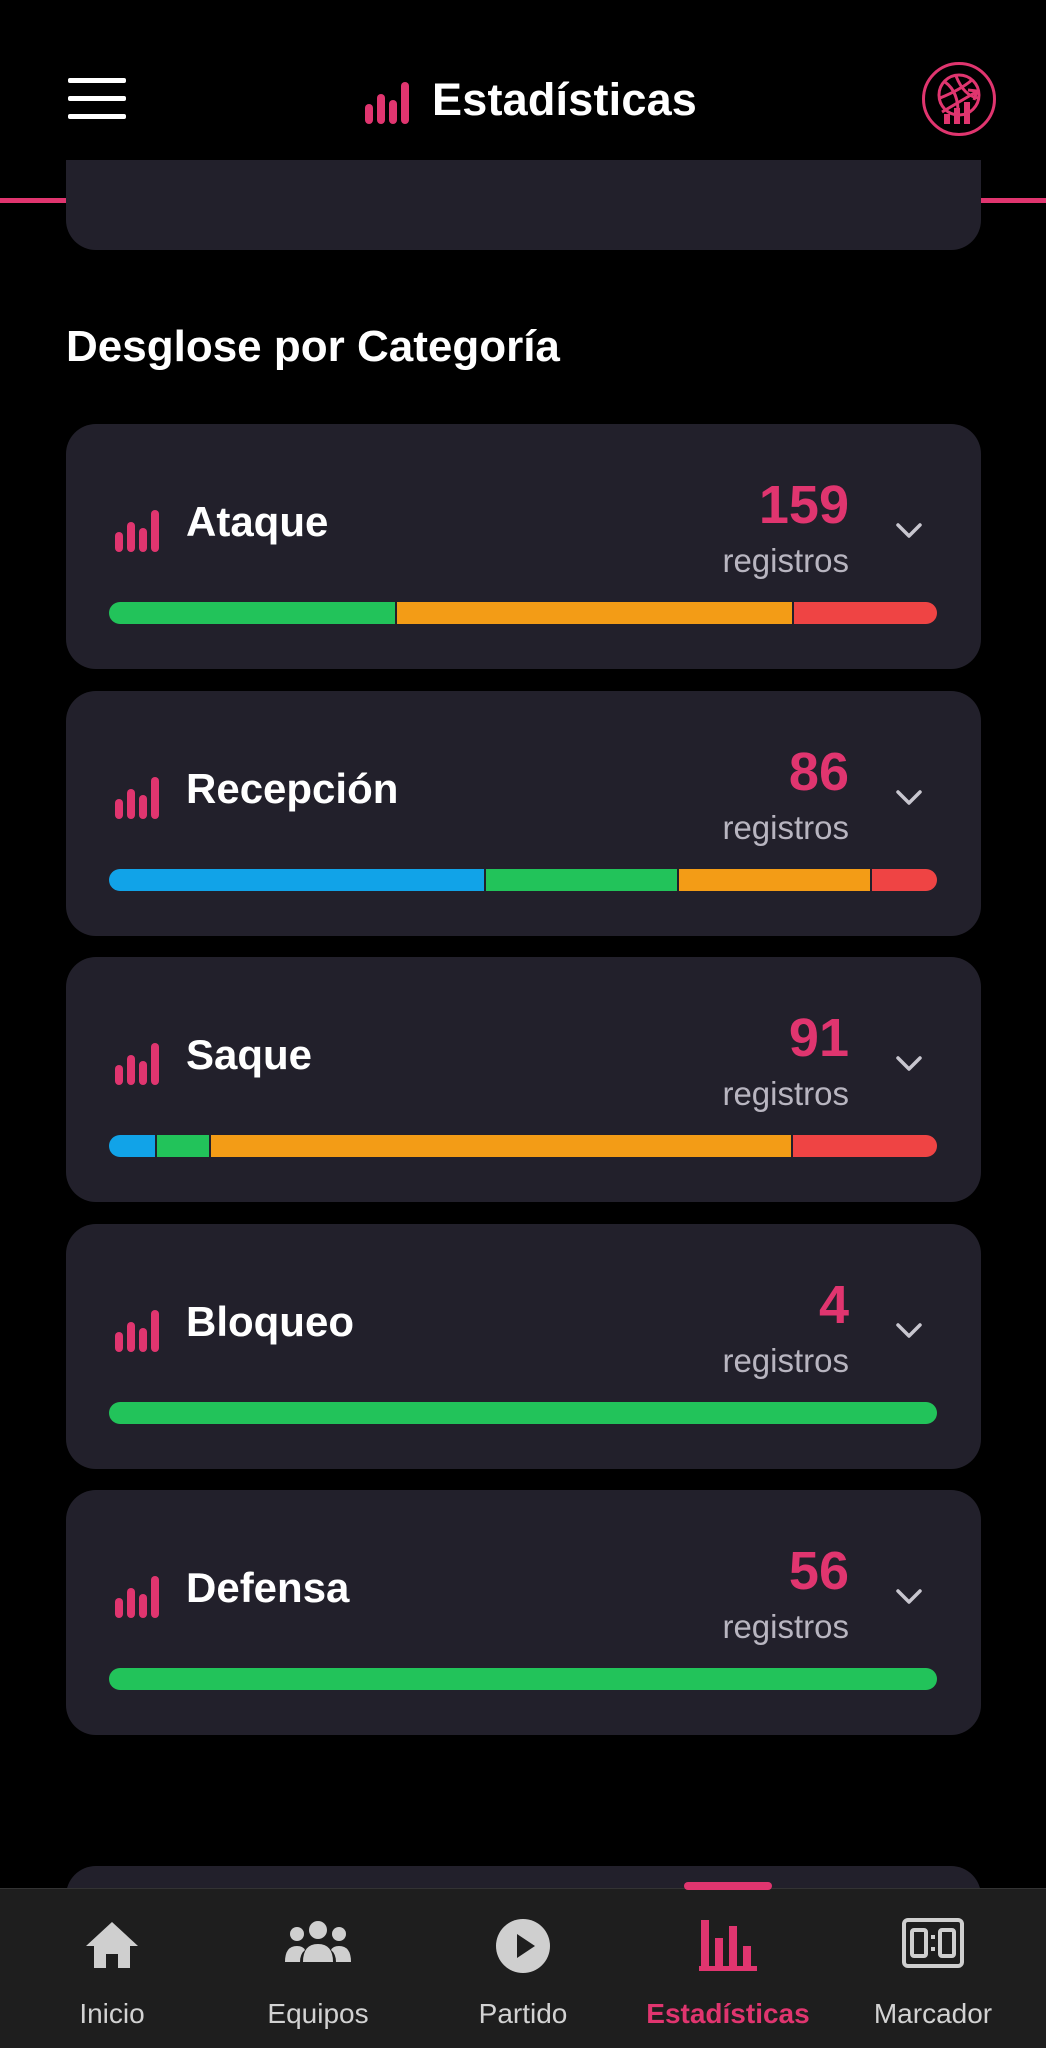  What do you see at coordinates (523, 205) in the screenshot?
I see `summary-card-partial` at bounding box center [523, 205].